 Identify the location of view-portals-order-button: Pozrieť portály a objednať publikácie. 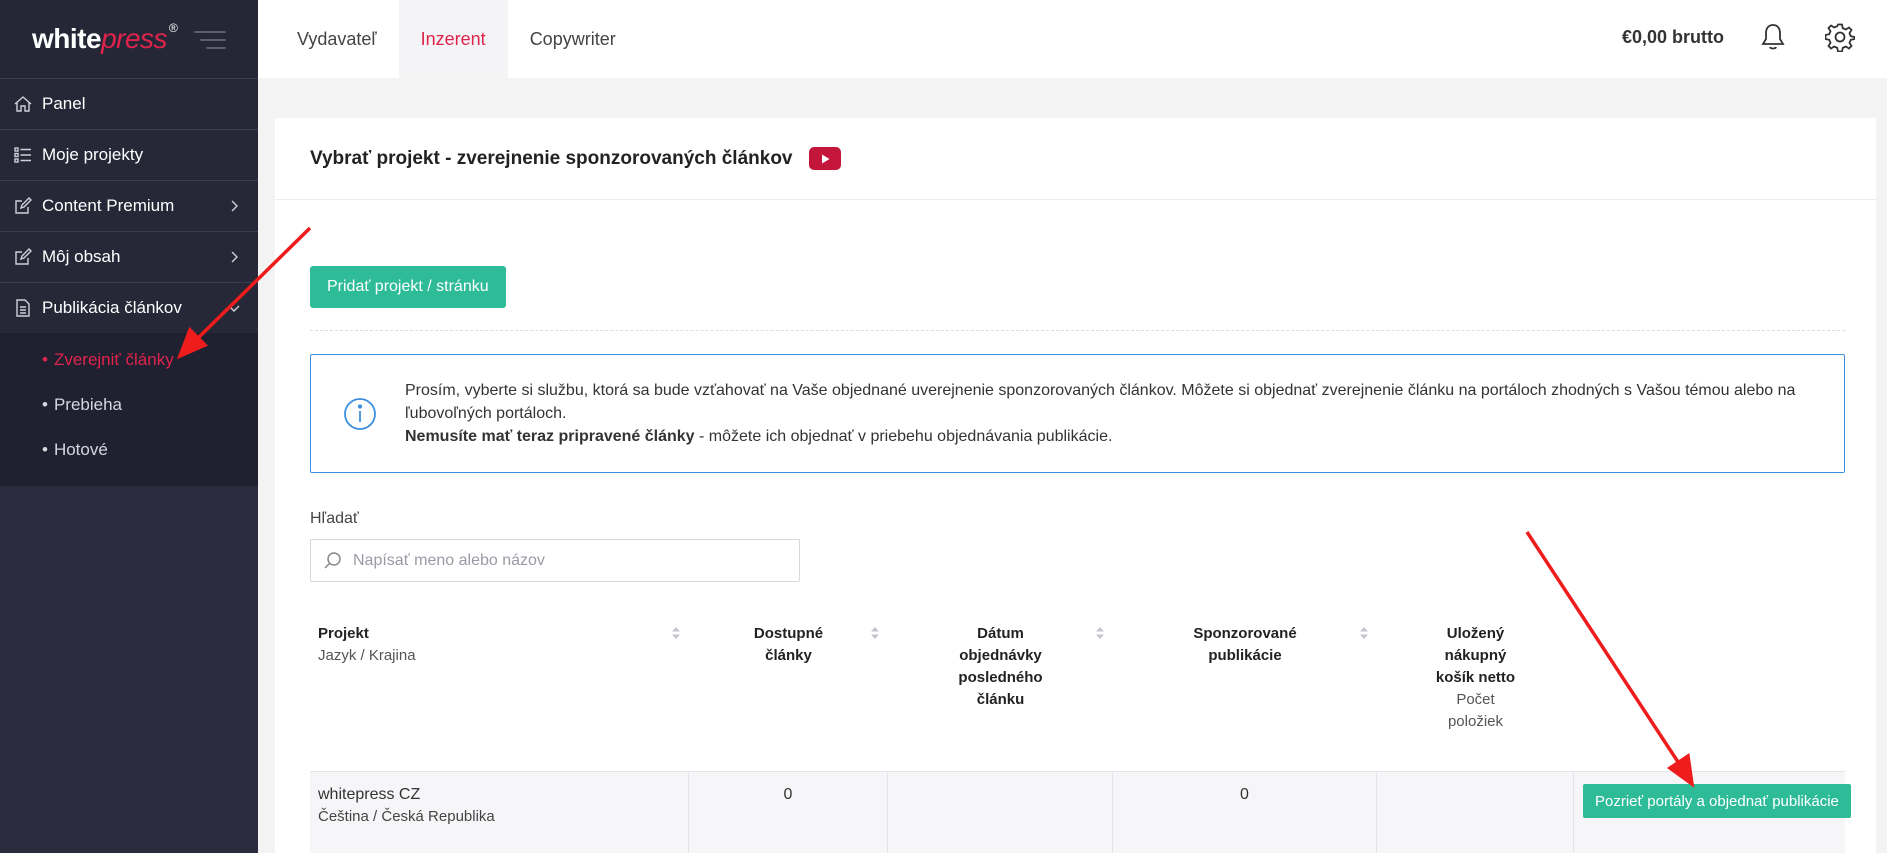
(1717, 801).